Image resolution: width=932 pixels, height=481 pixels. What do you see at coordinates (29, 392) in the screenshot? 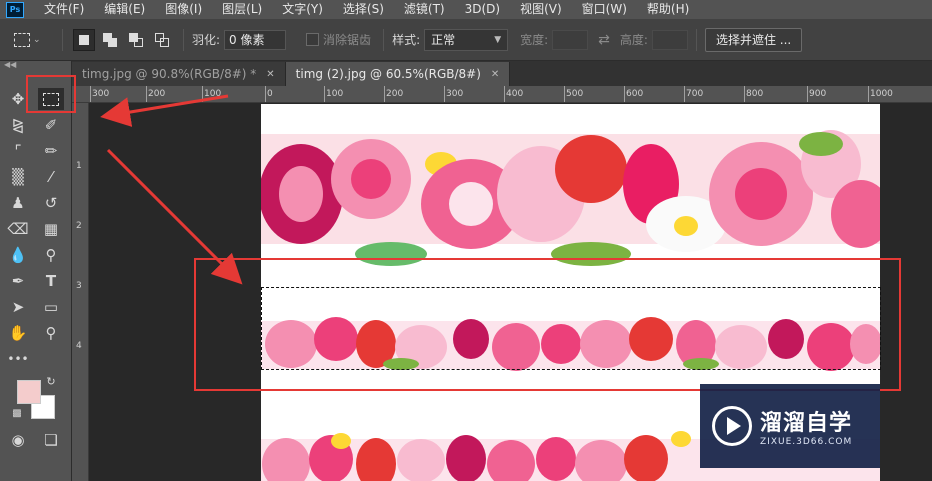
I see `foreground-color-swatch` at bounding box center [29, 392].